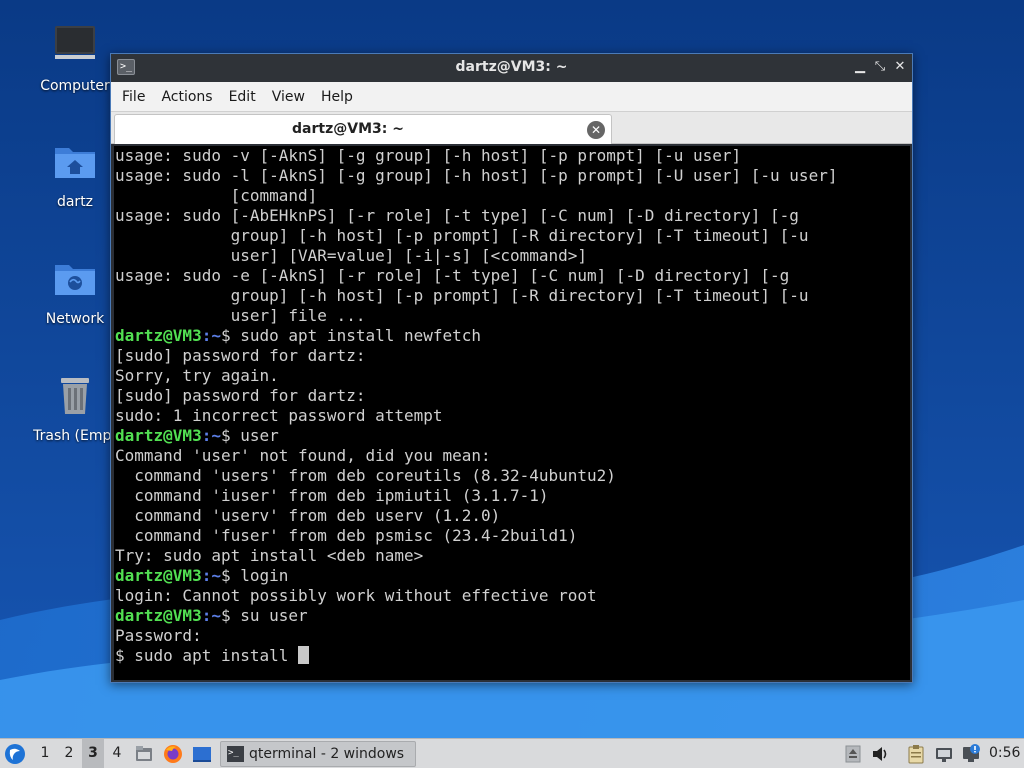 This screenshot has width=1024, height=768. I want to click on minimize-button: ▁, so click(860, 67).